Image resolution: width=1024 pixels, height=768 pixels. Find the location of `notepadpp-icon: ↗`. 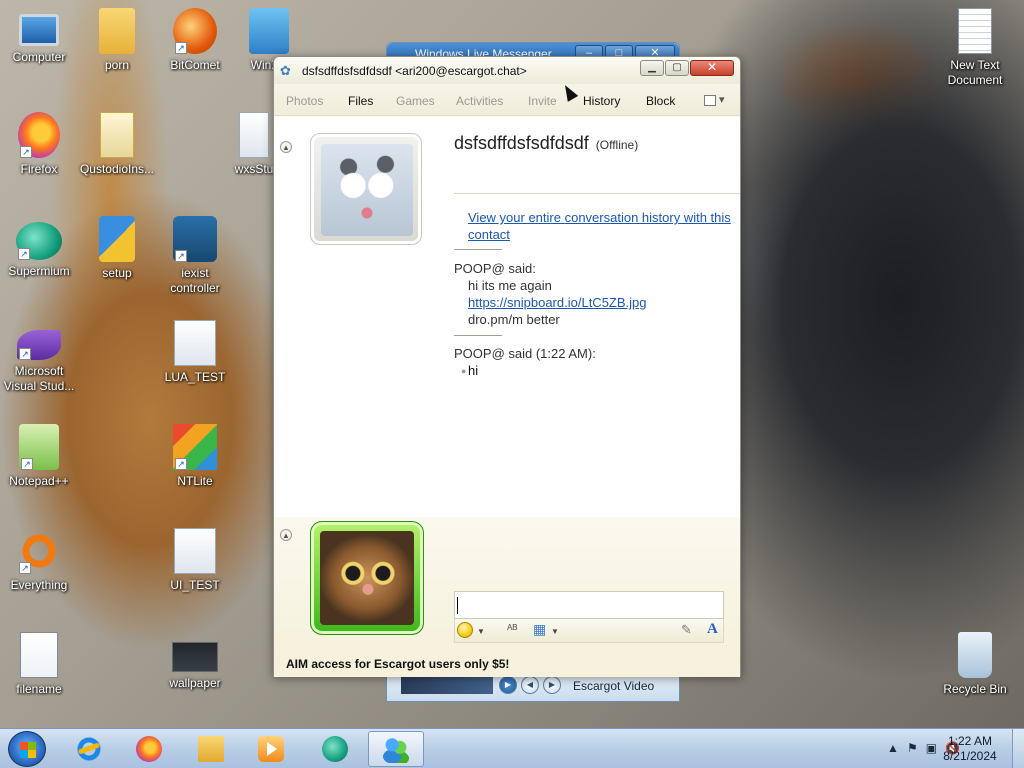

notepadpp-icon: ↗ is located at coordinates (39, 447).